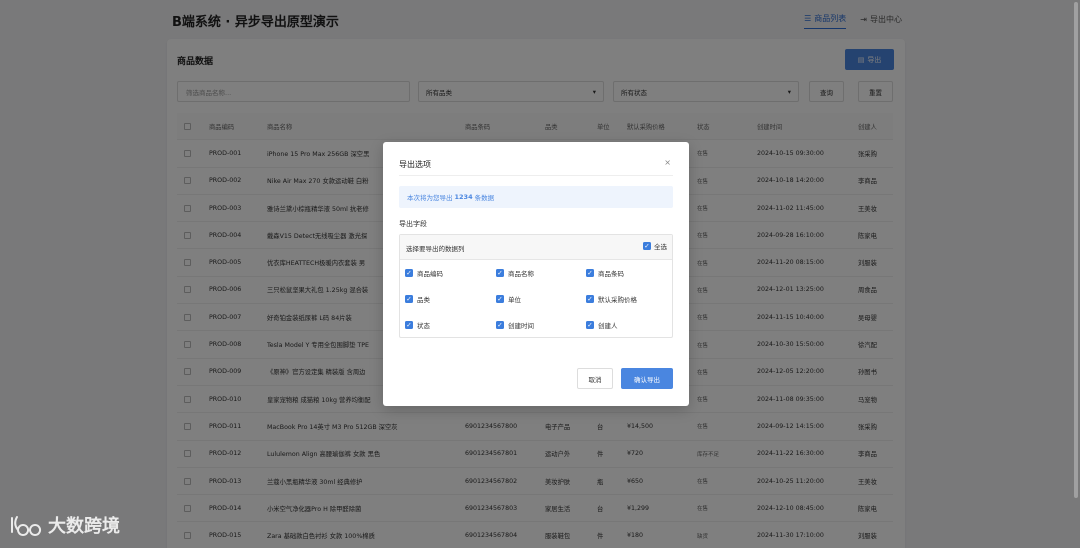 The image size is (1080, 548). I want to click on field-option-label: 品类, so click(423, 300).